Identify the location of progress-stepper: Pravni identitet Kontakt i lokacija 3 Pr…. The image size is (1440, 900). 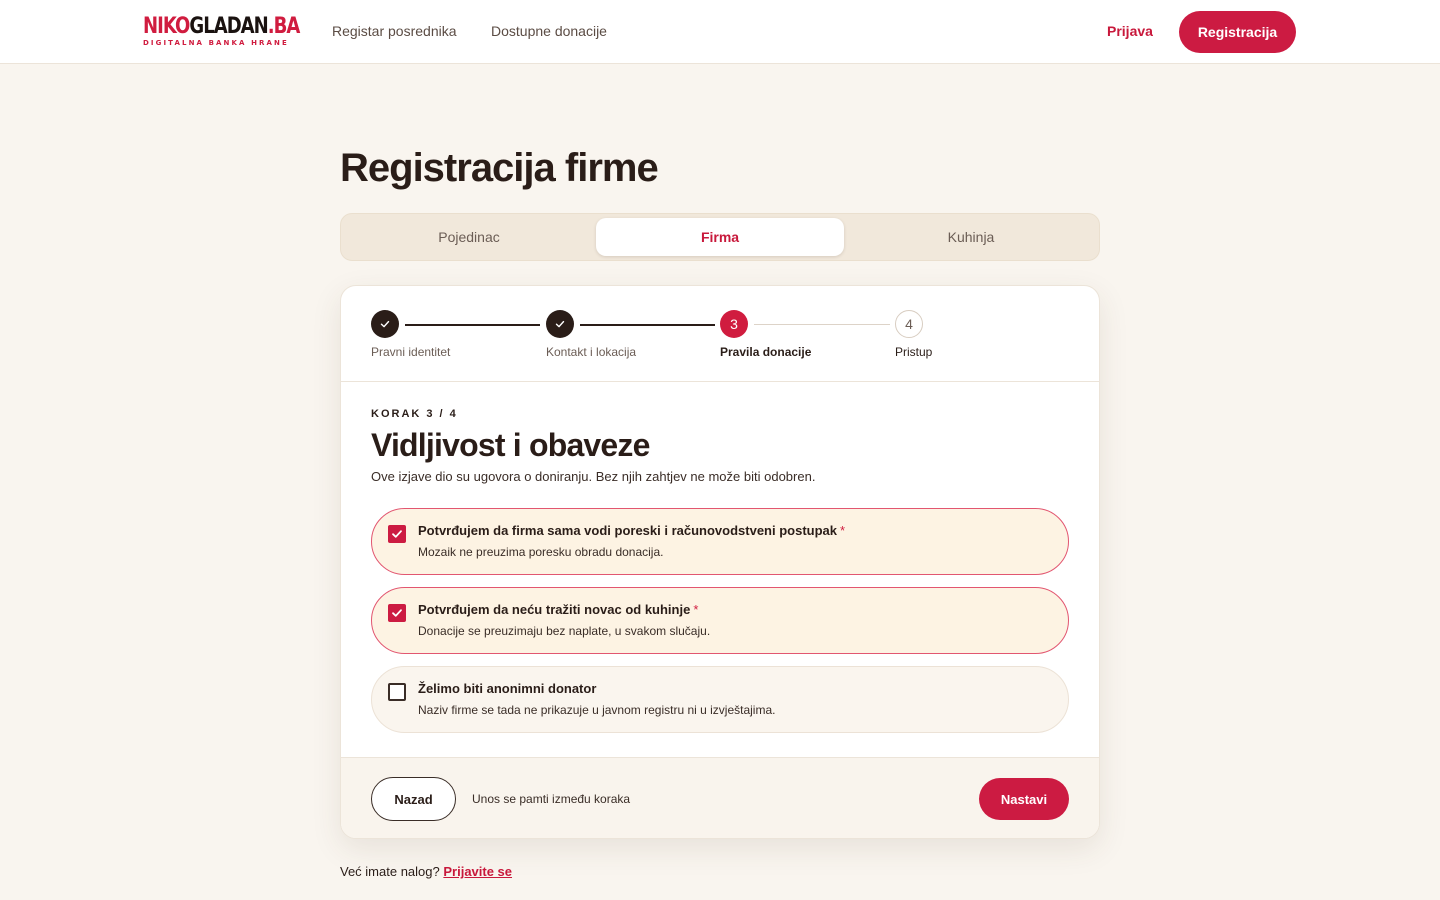
(720, 334).